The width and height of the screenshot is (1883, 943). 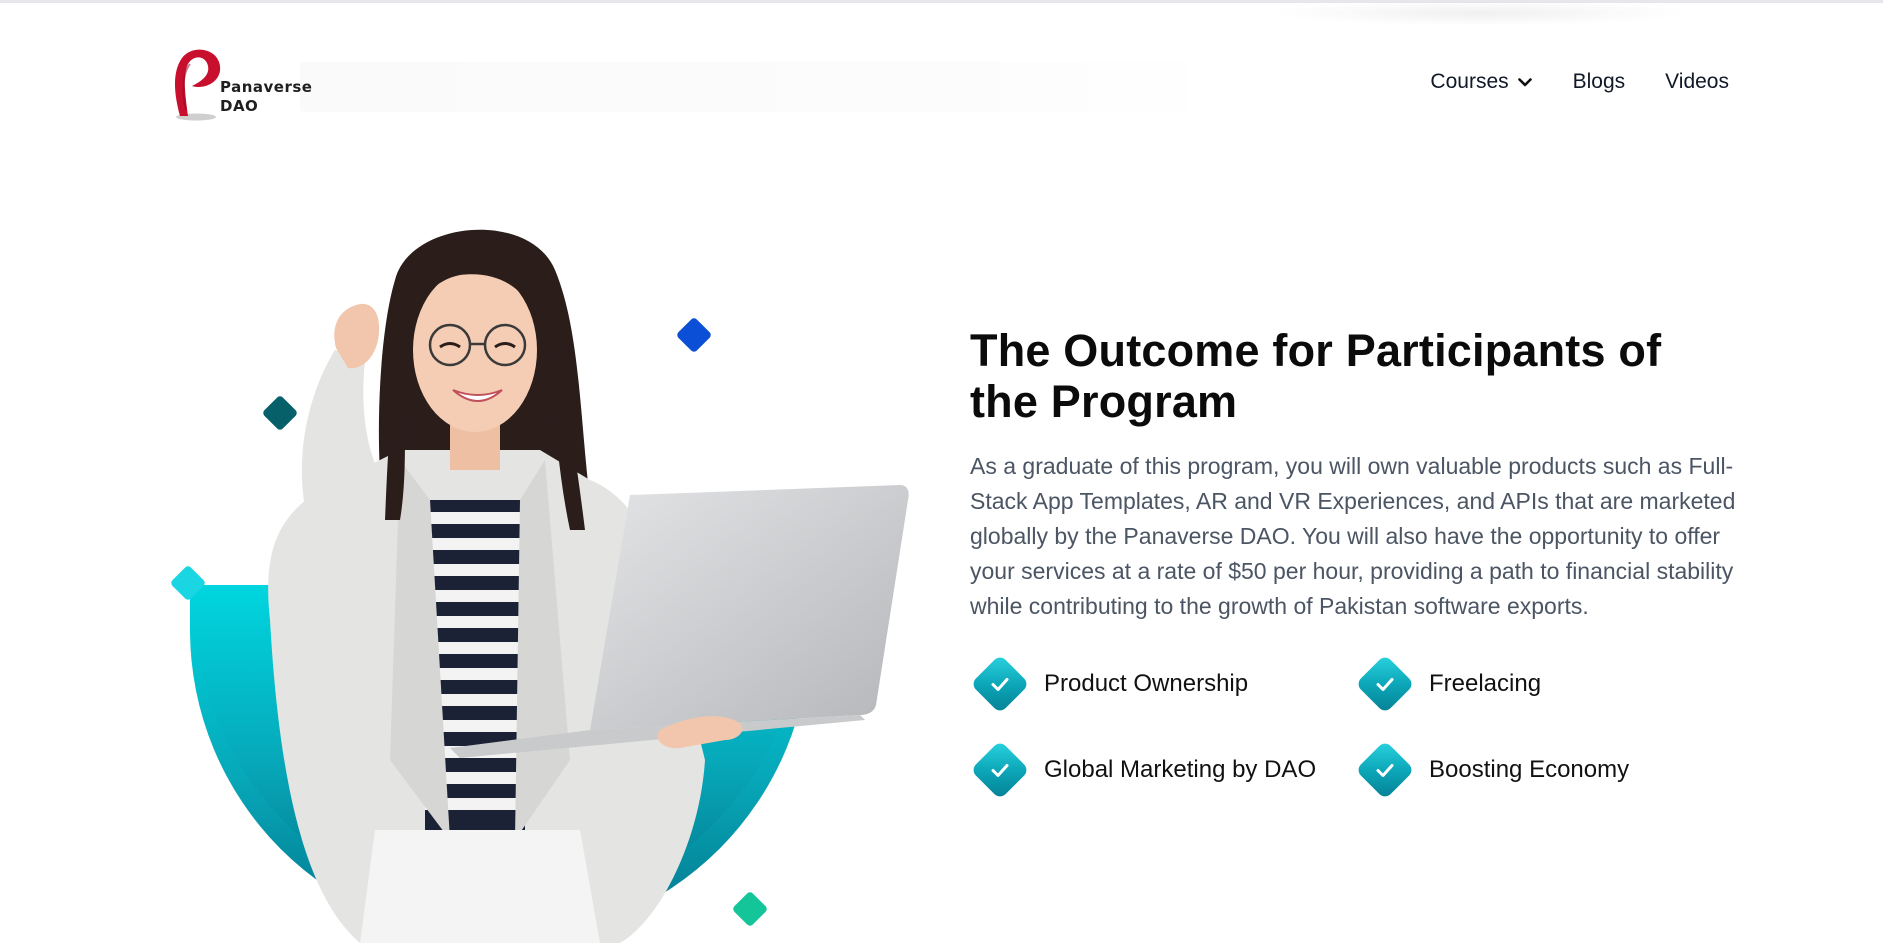 What do you see at coordinates (266, 87) in the screenshot?
I see `logo-line-1: Panaverse` at bounding box center [266, 87].